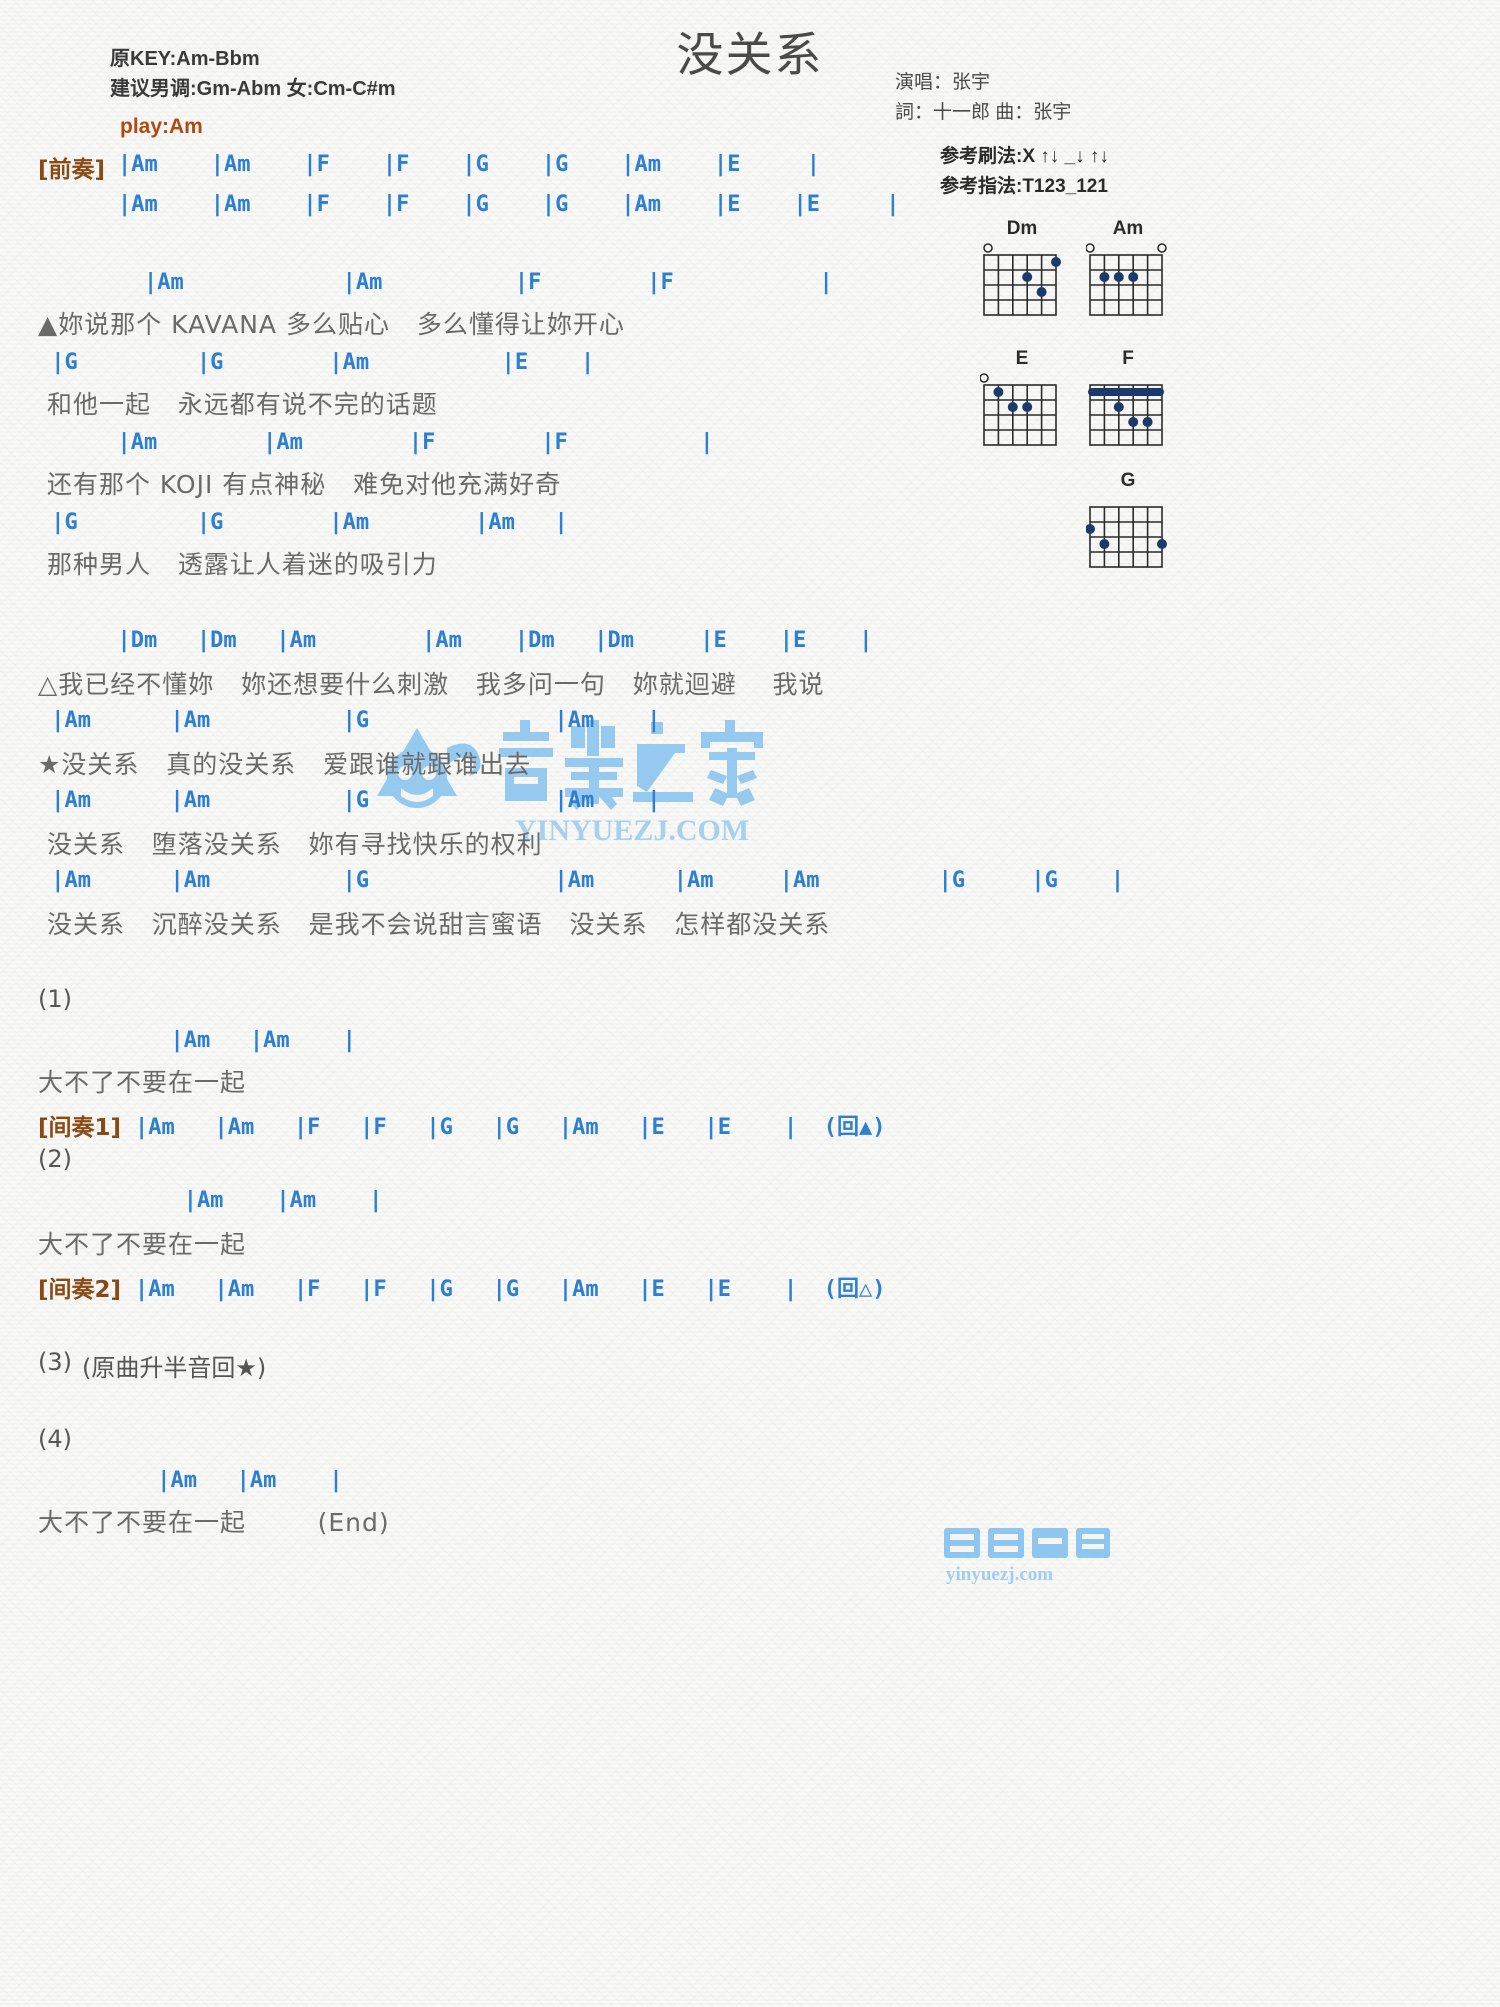  Describe the element at coordinates (210, 1200) in the screenshot. I see `ending-2-chords: |Am |Am |` at that location.